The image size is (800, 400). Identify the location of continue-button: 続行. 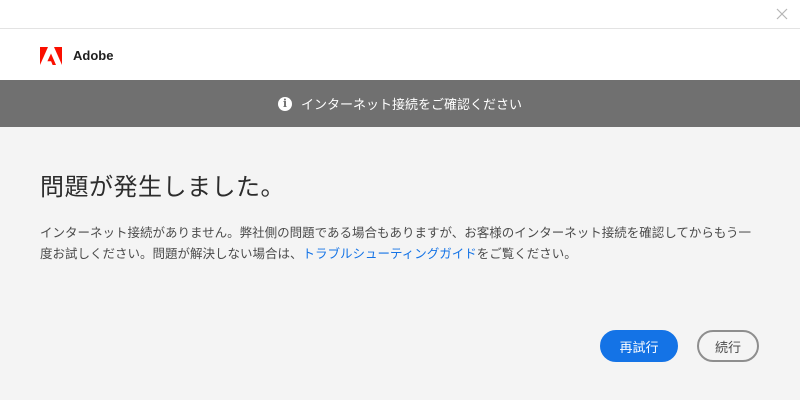
(728, 346).